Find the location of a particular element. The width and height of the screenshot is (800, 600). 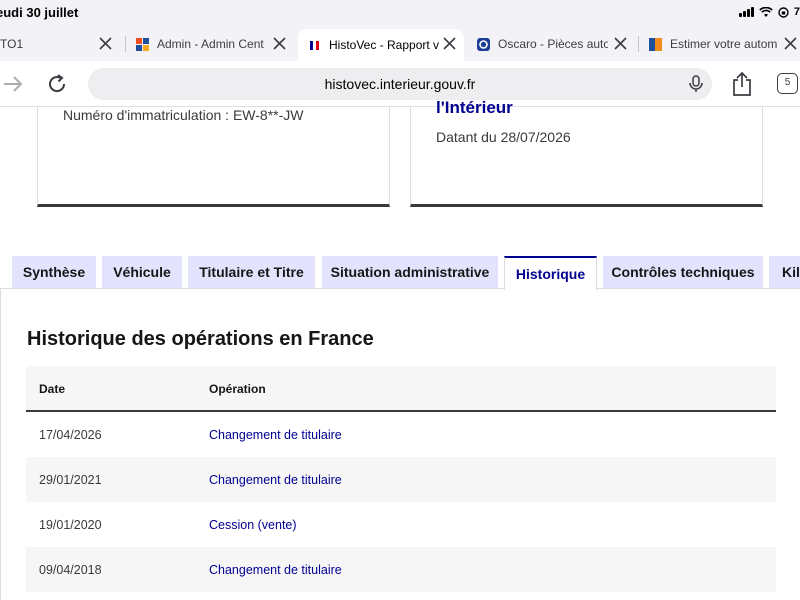

battery-percent: 7 is located at coordinates (796, 12).